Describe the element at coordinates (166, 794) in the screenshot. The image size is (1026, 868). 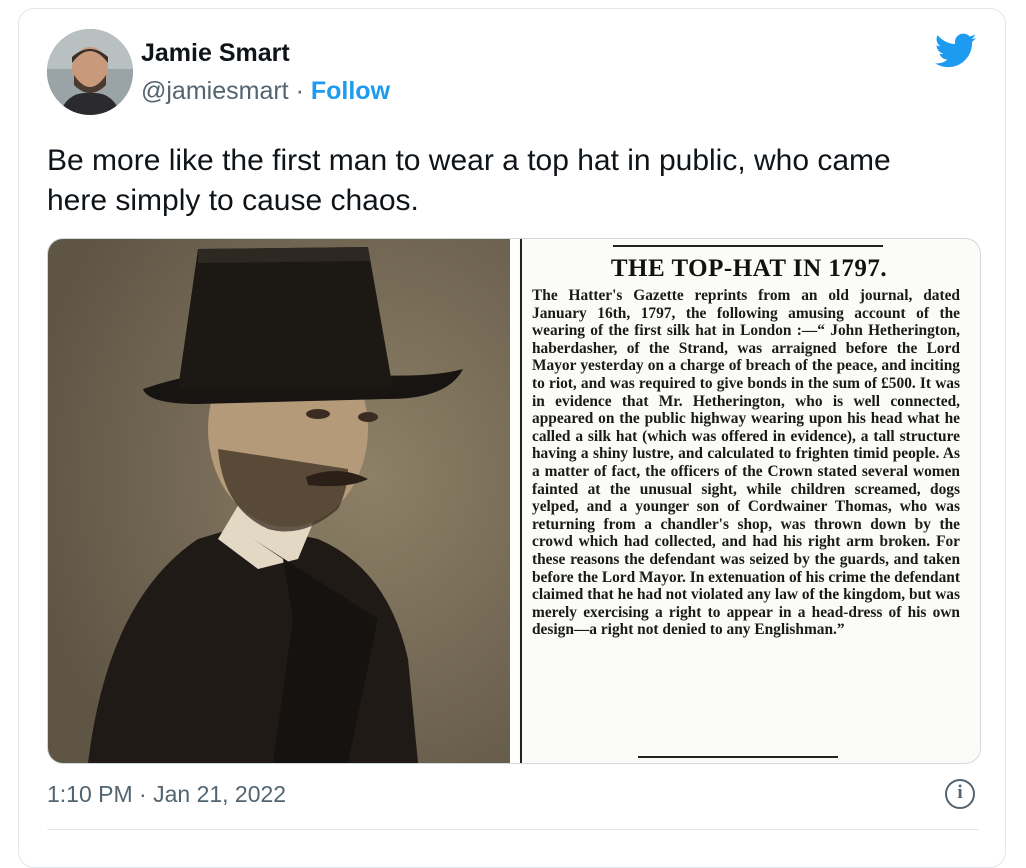
I see `tweet-timestamp: 1:10 PM · Jan 21, 2022` at that location.